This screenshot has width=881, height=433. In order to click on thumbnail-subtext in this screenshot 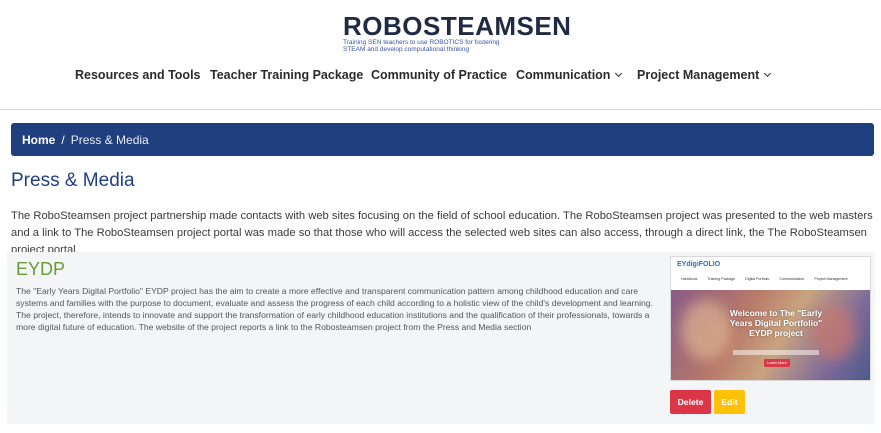, I will do `click(776, 352)`.